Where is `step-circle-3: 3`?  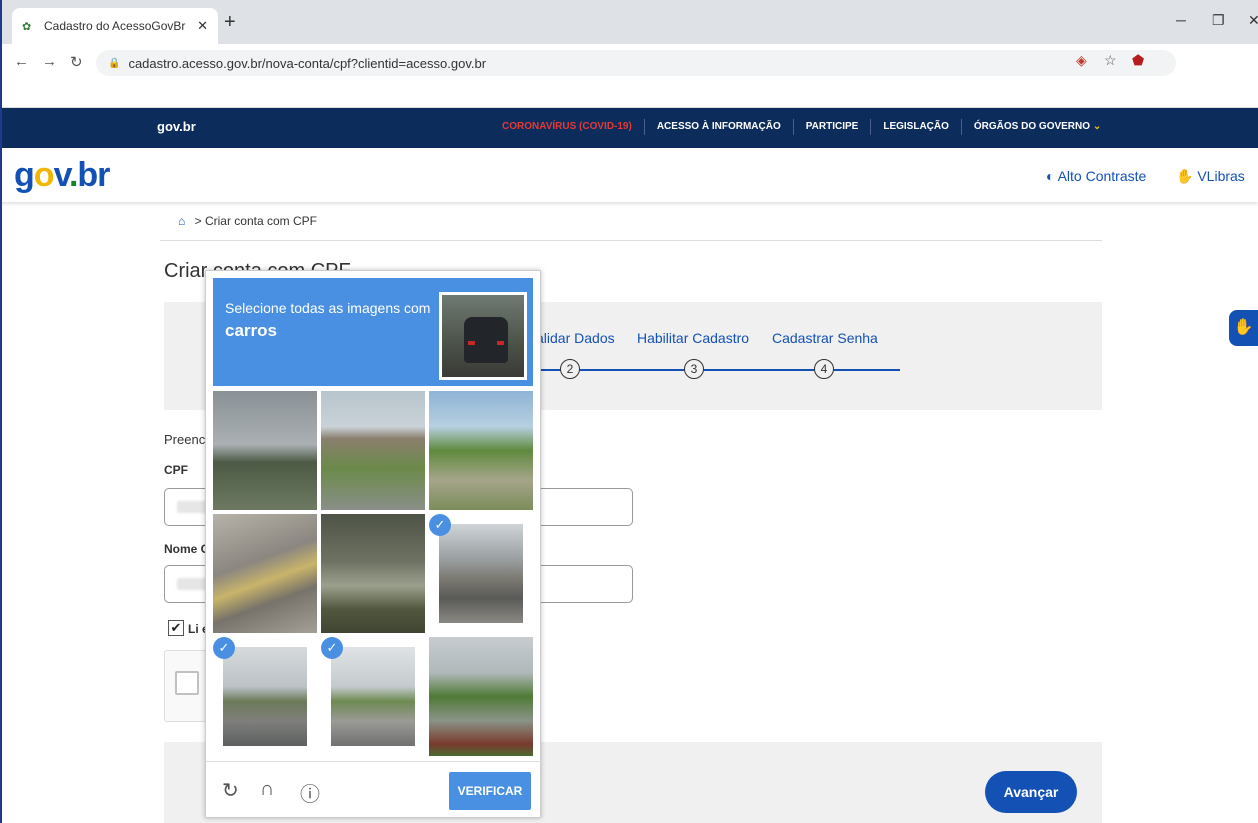 step-circle-3: 3 is located at coordinates (694, 369).